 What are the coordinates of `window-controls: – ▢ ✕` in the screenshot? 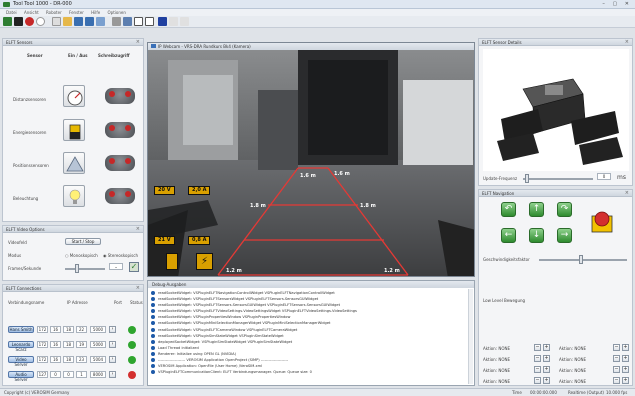 It's located at (617, 4).